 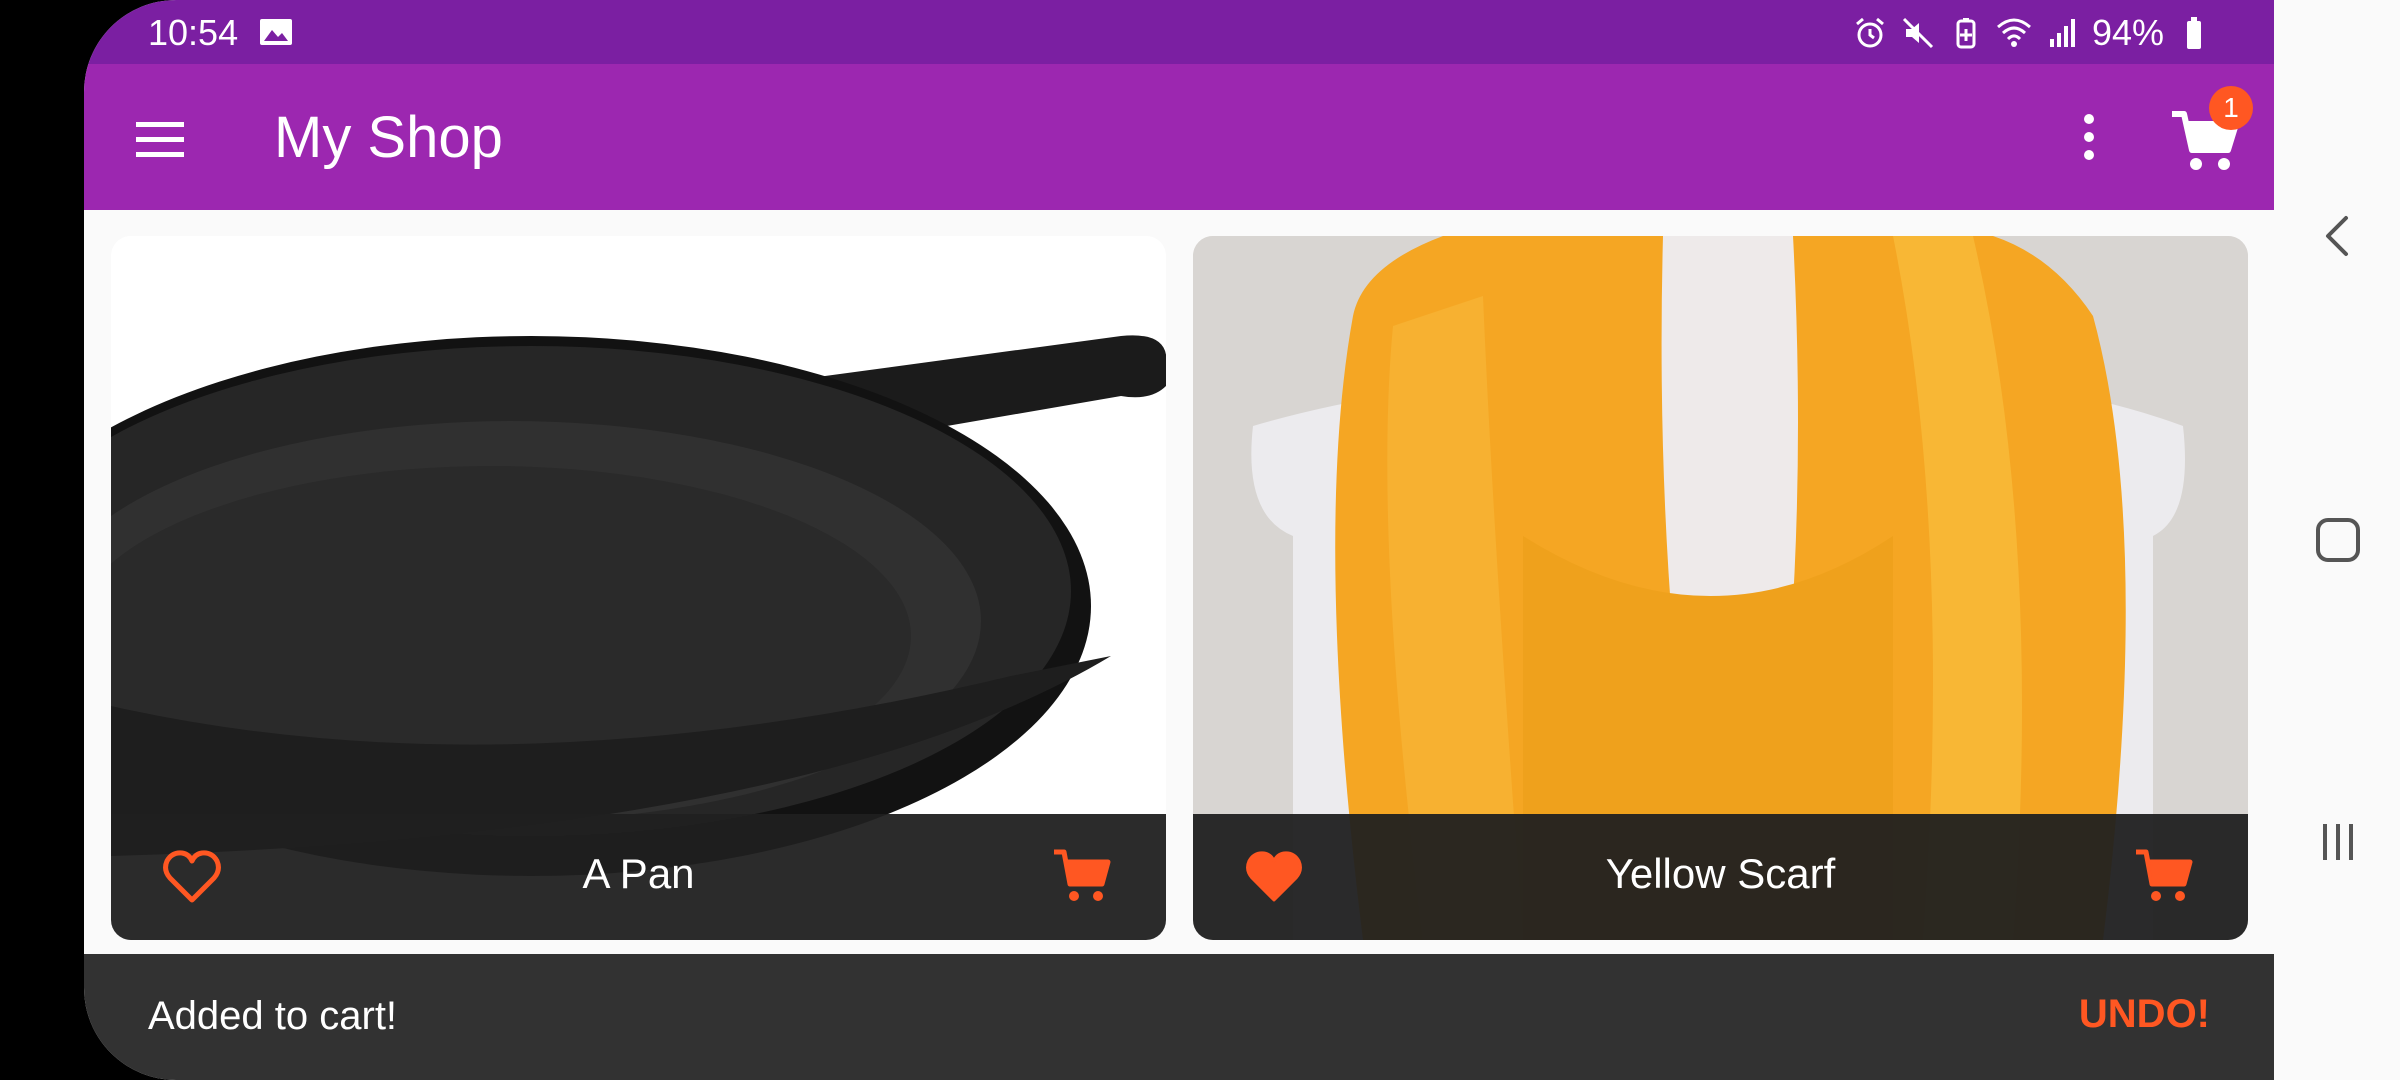 What do you see at coordinates (1869, 32) in the screenshot?
I see `alarm-icon` at bounding box center [1869, 32].